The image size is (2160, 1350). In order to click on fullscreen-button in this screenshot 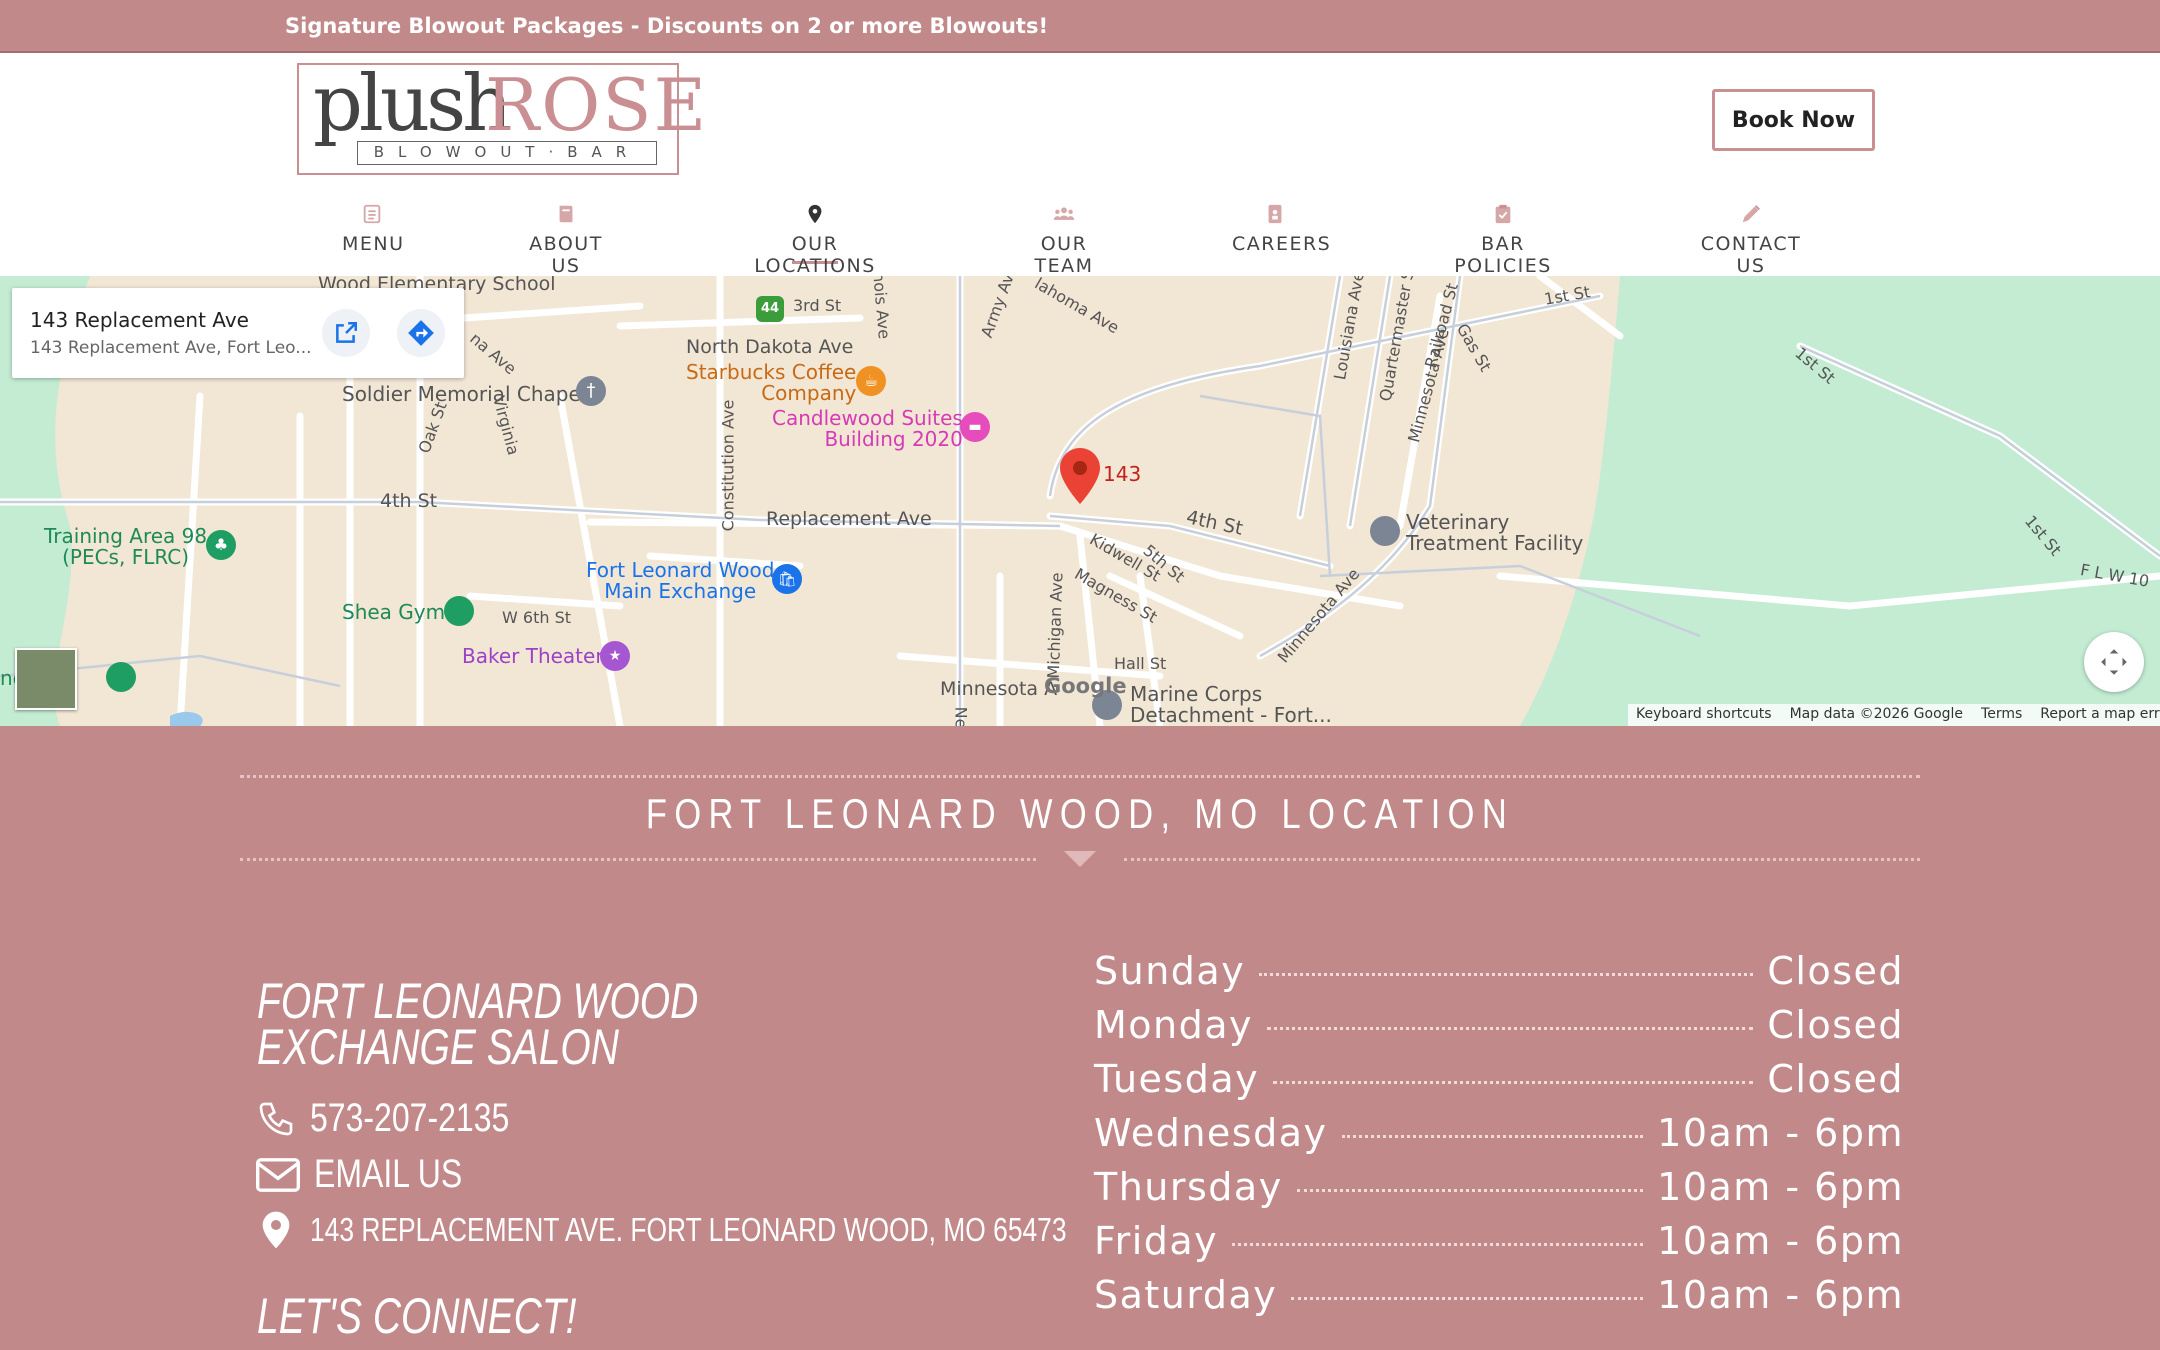, I will do `click(2114, 662)`.